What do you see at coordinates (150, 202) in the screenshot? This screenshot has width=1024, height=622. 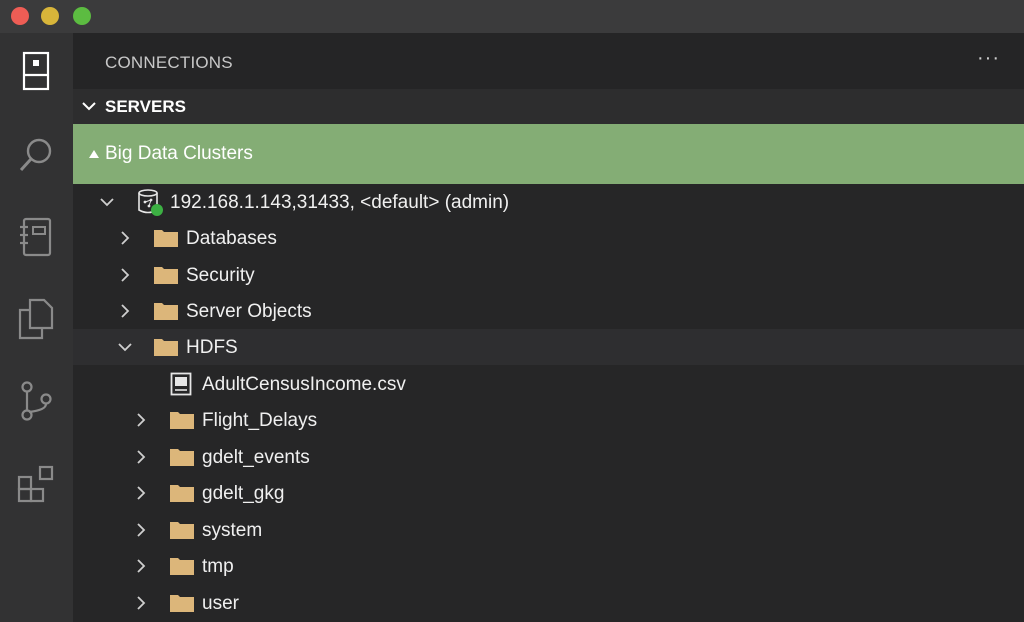 I see `database-server-icon` at bounding box center [150, 202].